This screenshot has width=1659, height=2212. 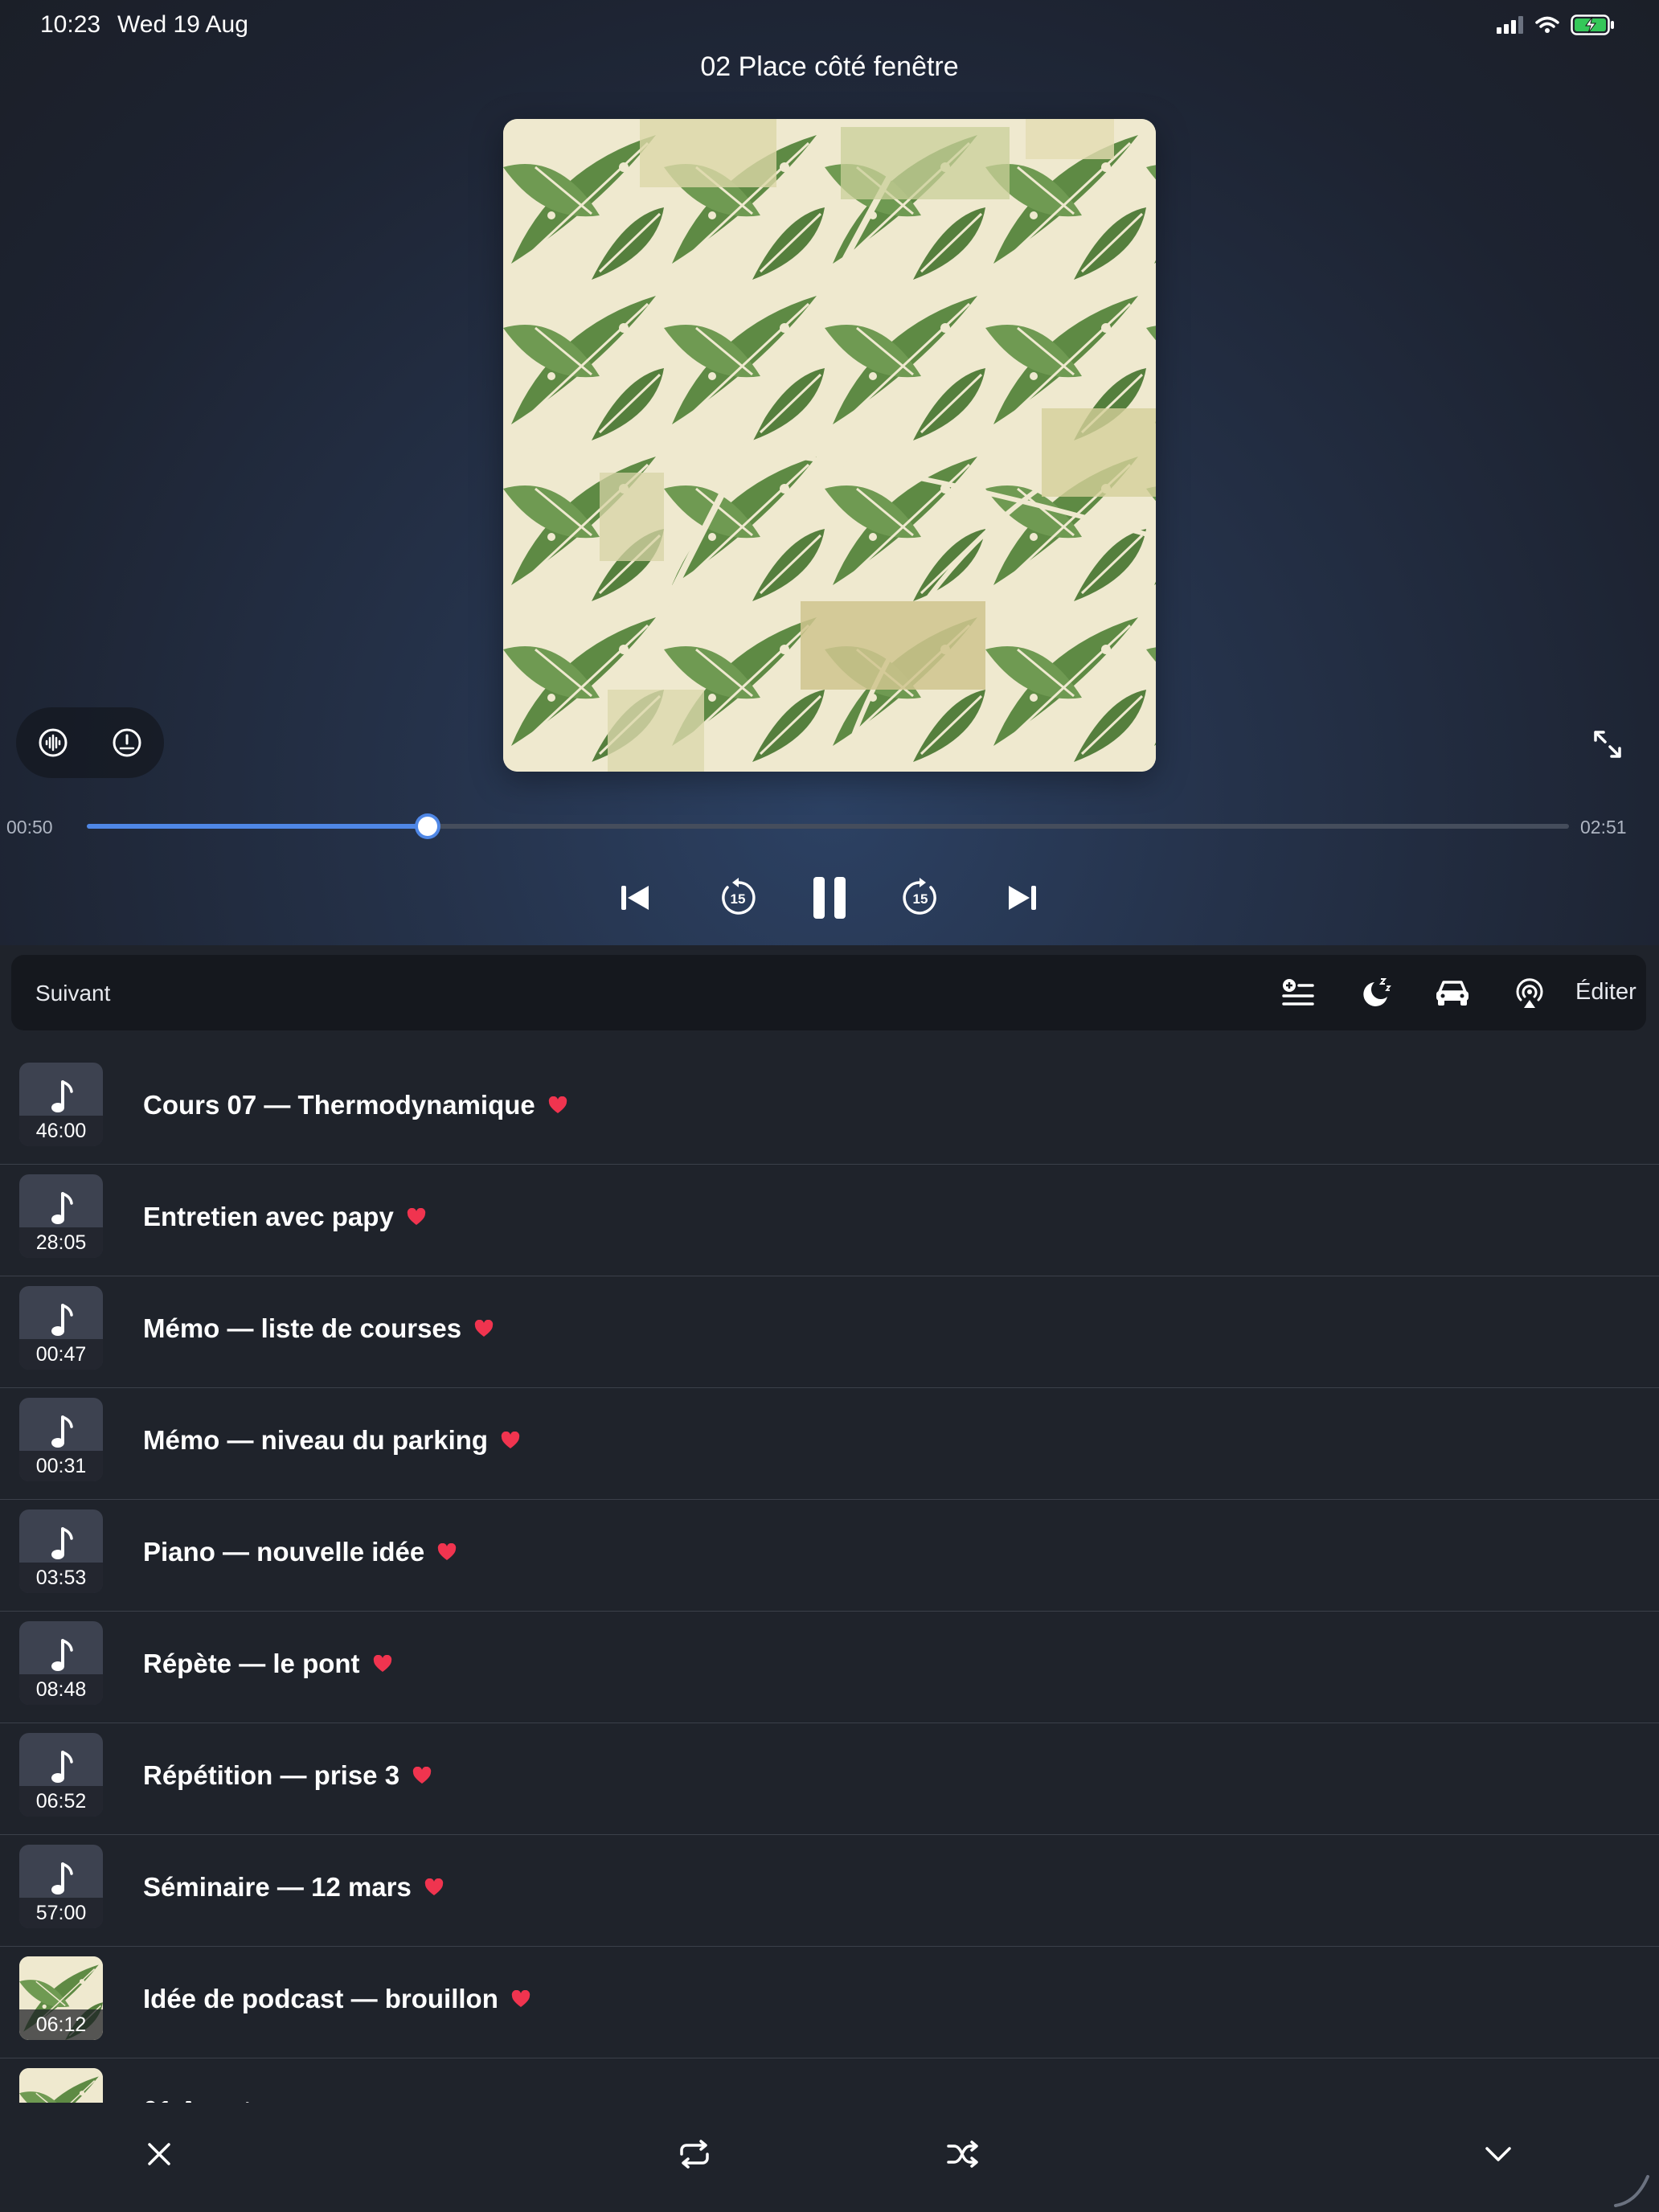 What do you see at coordinates (197, 2099) in the screenshot?
I see `track-title: 01 Avant` at bounding box center [197, 2099].